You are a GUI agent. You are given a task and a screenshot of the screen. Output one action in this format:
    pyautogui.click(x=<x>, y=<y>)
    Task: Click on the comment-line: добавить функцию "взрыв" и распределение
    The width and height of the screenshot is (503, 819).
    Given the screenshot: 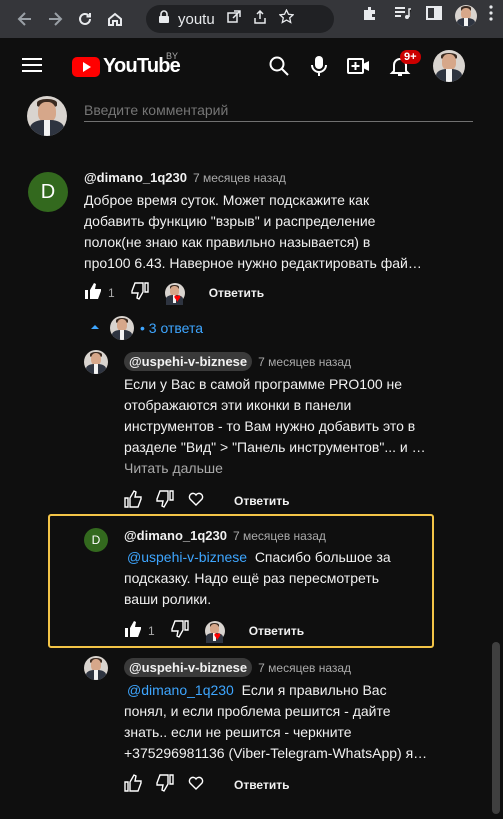 What is the action you would take?
    pyautogui.click(x=230, y=221)
    